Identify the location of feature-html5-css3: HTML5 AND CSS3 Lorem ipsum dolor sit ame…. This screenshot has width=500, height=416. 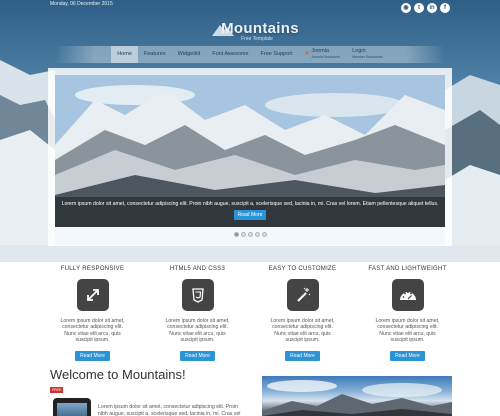
(197, 314).